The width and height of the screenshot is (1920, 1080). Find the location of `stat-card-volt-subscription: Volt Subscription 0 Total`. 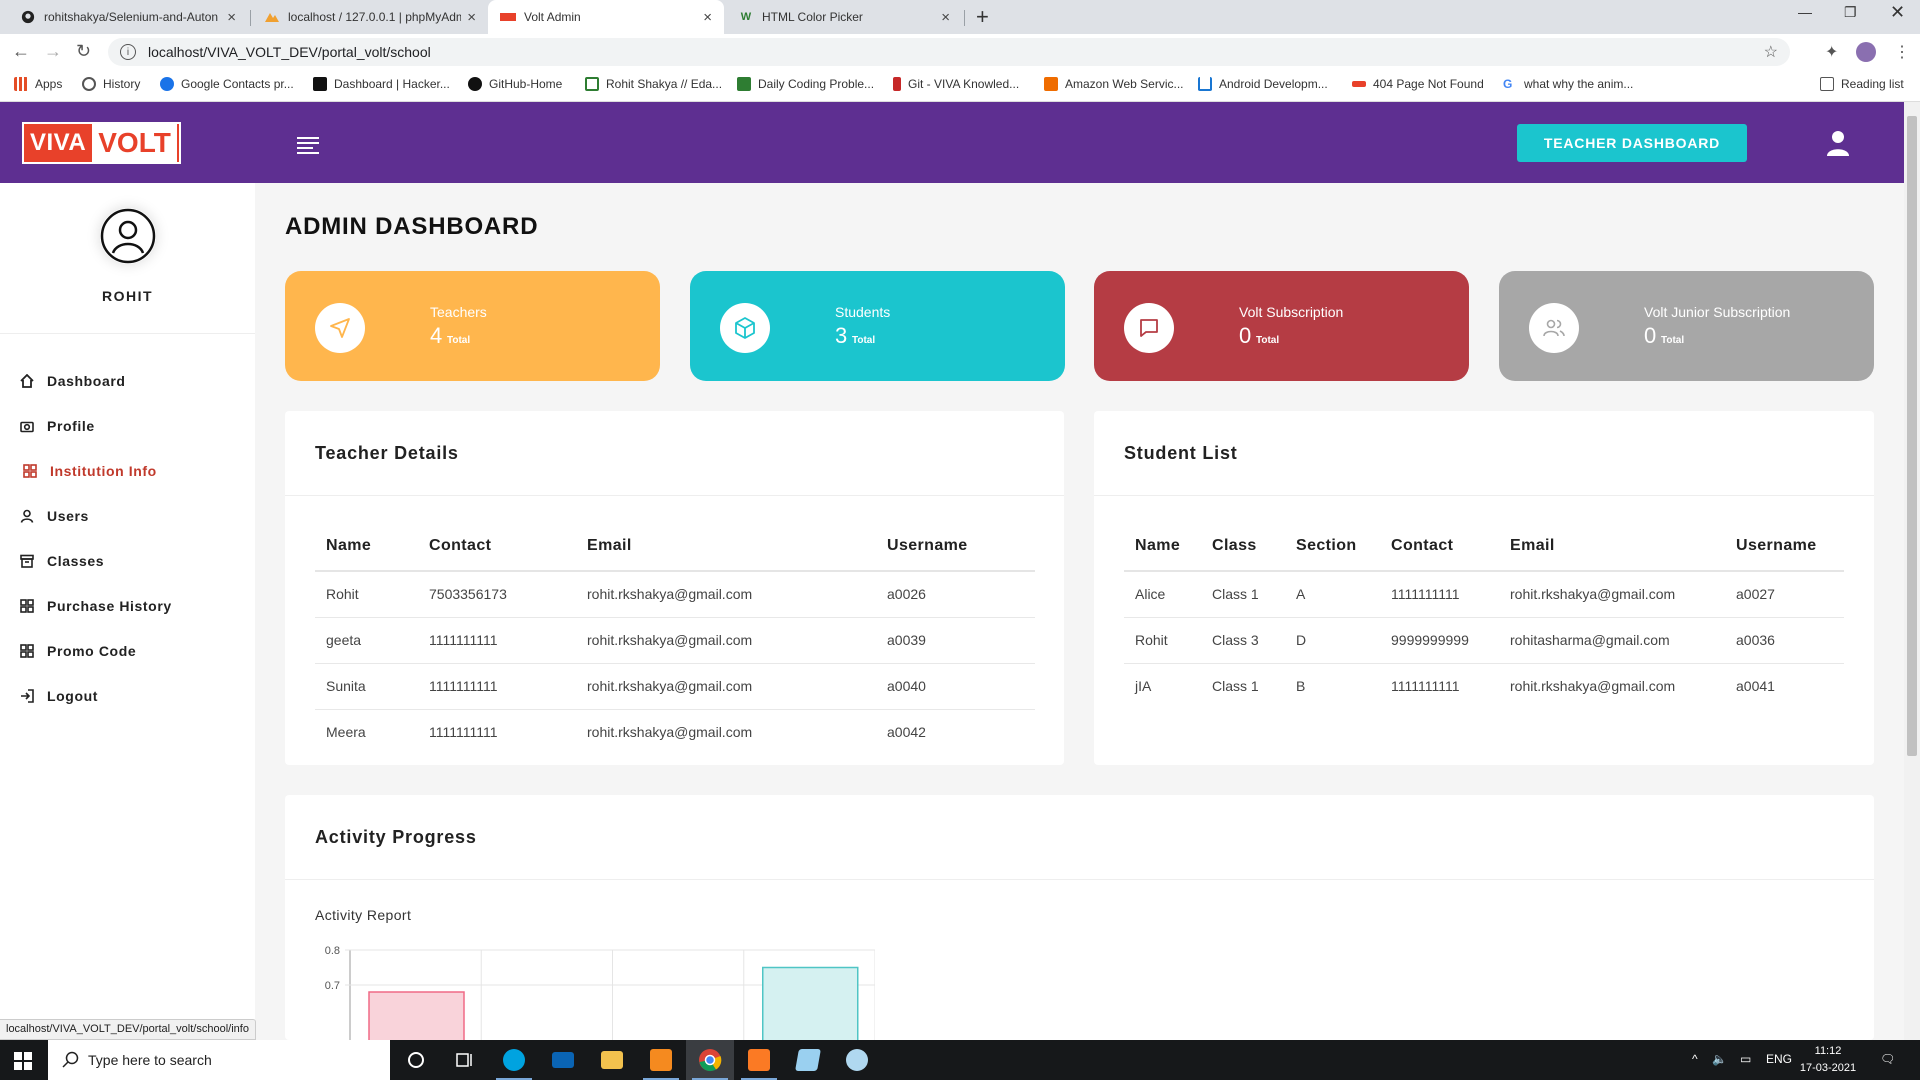

stat-card-volt-subscription: Volt Subscription 0 Total is located at coordinates (1281, 326).